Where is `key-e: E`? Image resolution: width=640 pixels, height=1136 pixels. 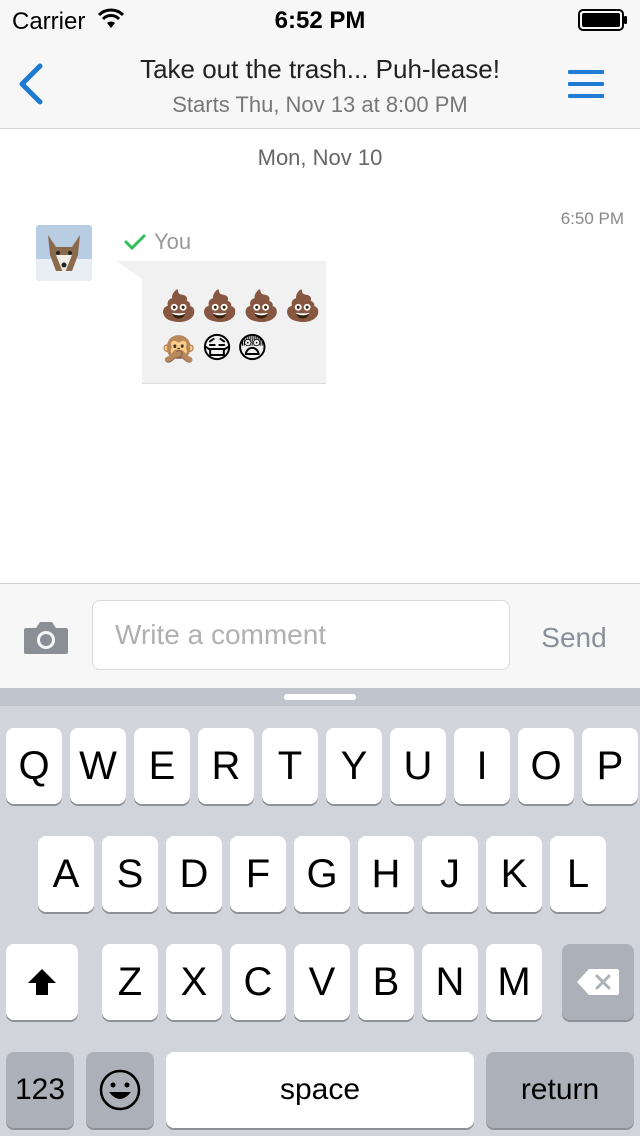 key-e: E is located at coordinates (162, 766).